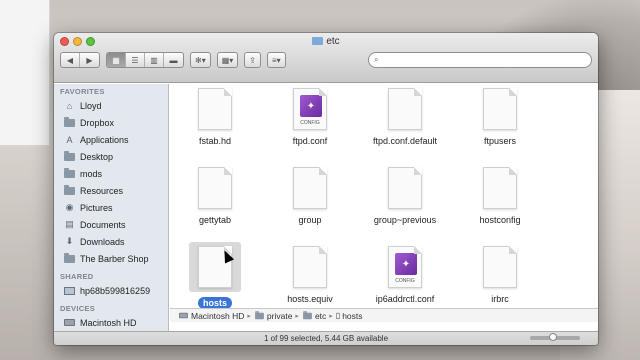  I want to click on status-text: 1 of 99 selected, 5.44 GB available, so click(326, 338).